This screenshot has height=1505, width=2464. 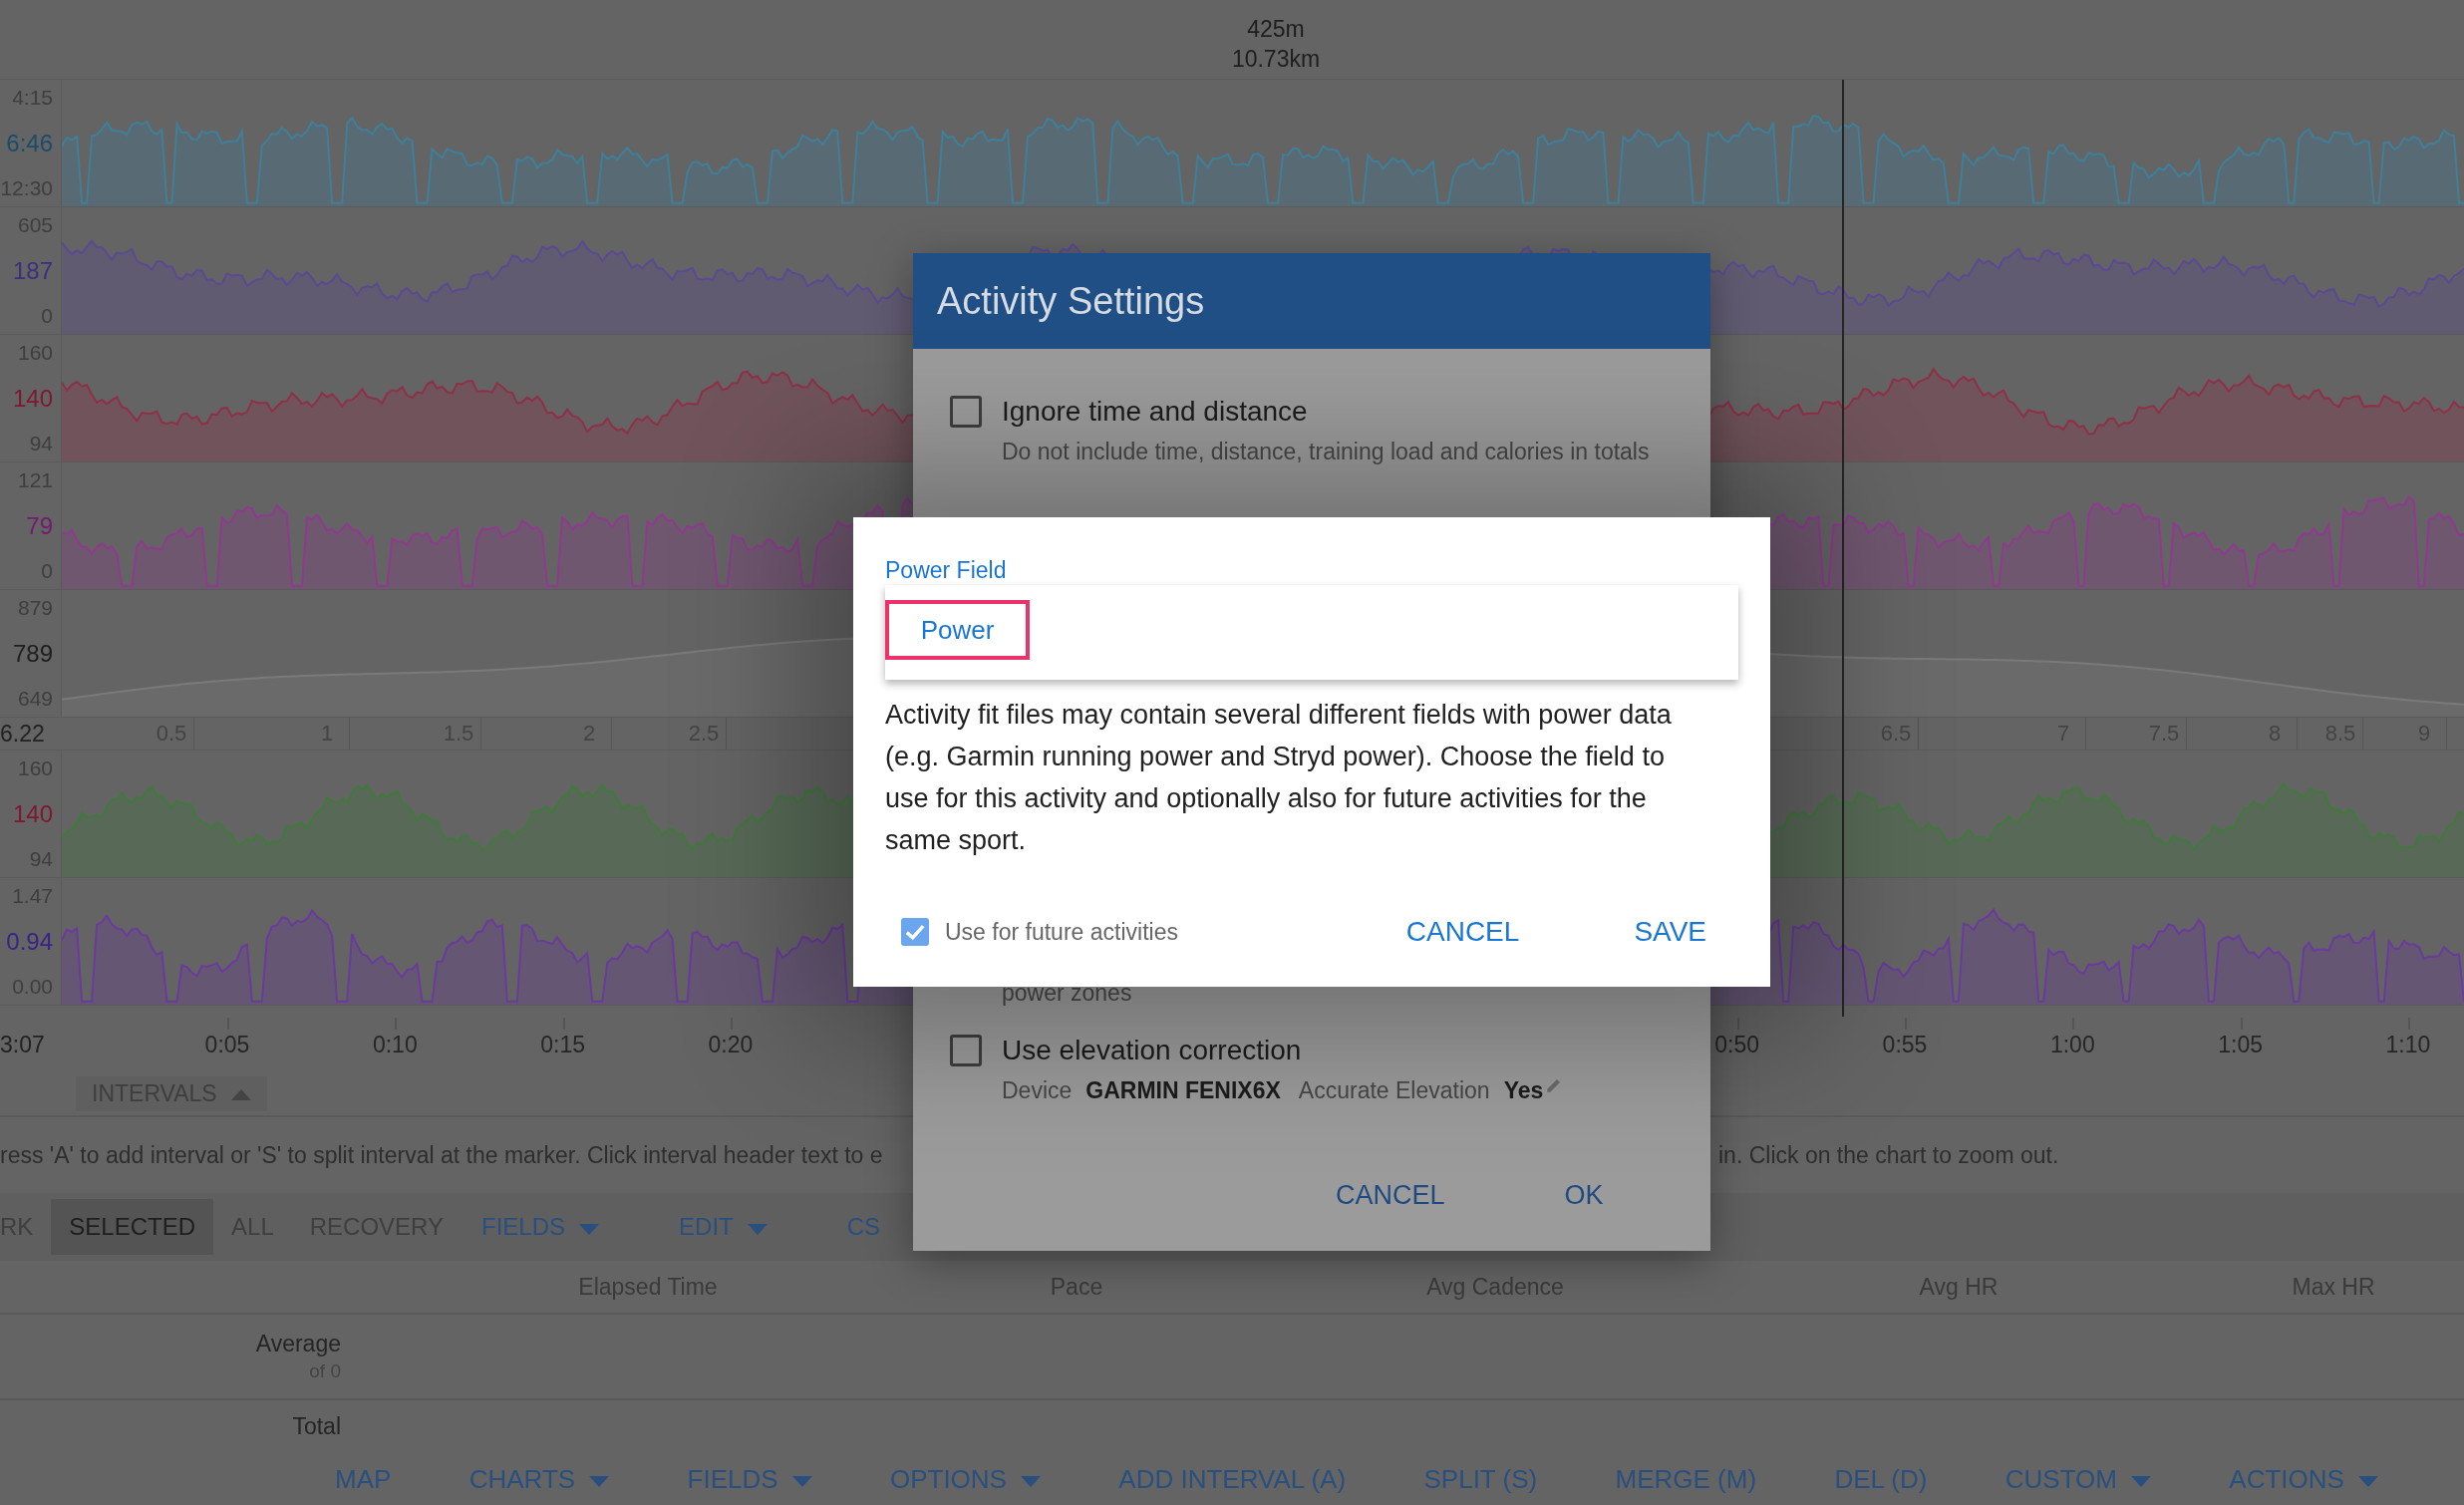 What do you see at coordinates (1524, 1090) in the screenshot?
I see `detail-value: Yes` at bounding box center [1524, 1090].